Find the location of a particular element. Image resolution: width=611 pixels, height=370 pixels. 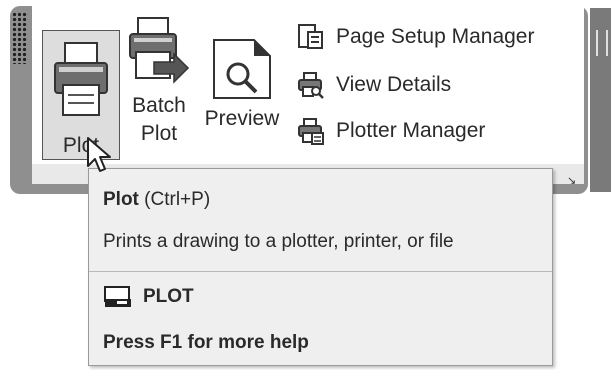

batch-plot-icon is located at coordinates (159, 51).